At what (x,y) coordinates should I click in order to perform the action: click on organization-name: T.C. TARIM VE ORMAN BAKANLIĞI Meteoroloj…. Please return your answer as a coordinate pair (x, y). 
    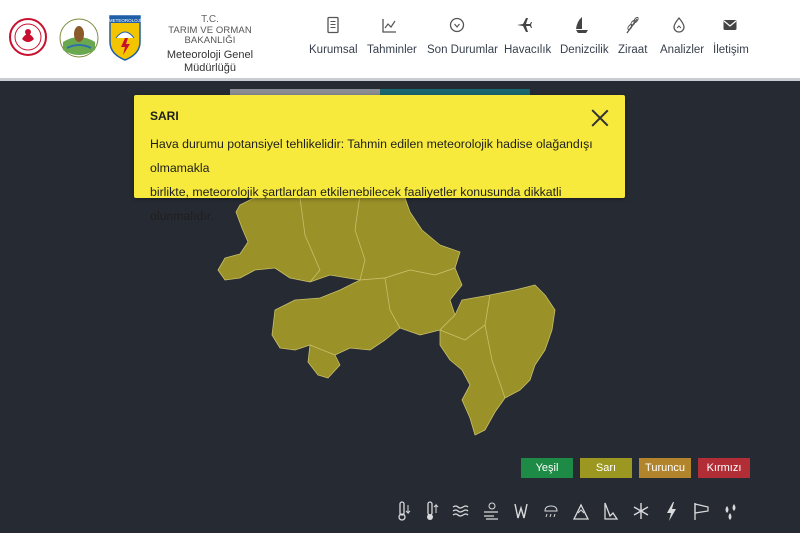
    Looking at the image, I should click on (210, 44).